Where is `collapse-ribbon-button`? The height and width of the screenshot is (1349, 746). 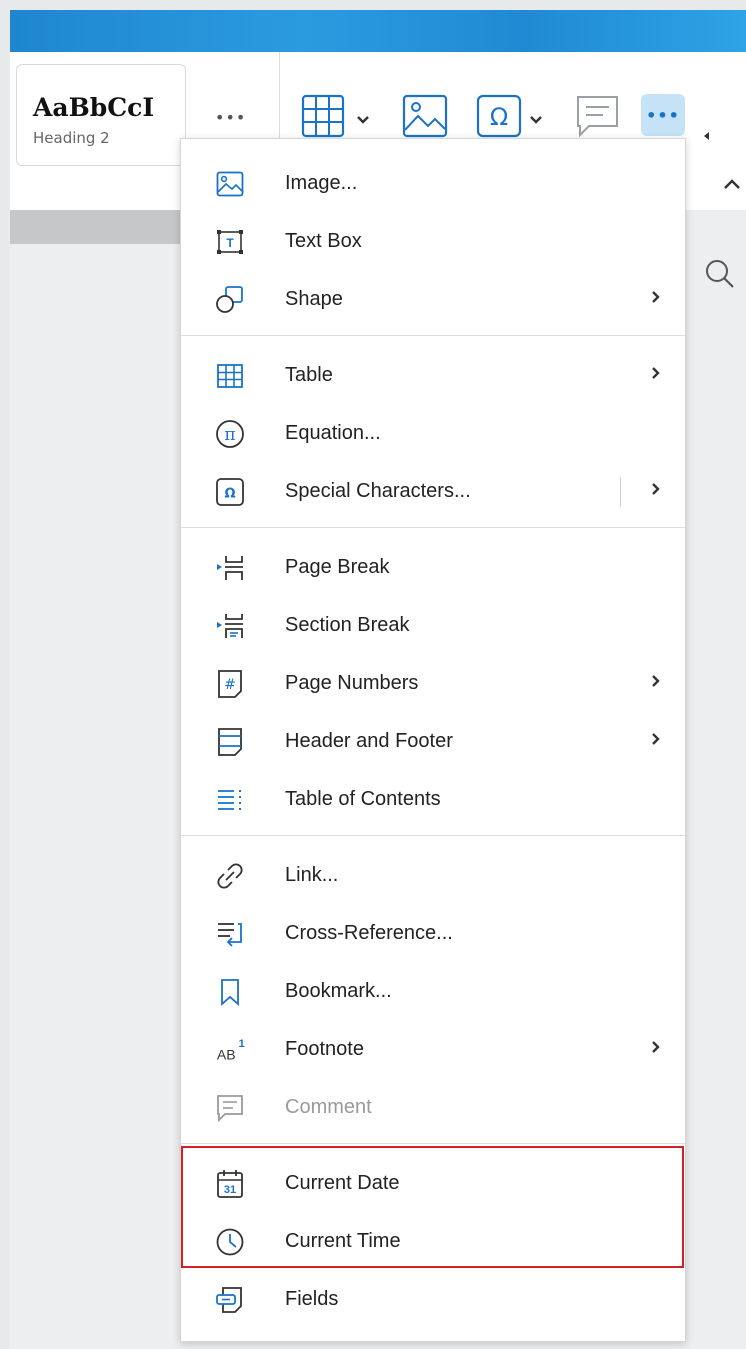 collapse-ribbon-button is located at coordinates (732, 185).